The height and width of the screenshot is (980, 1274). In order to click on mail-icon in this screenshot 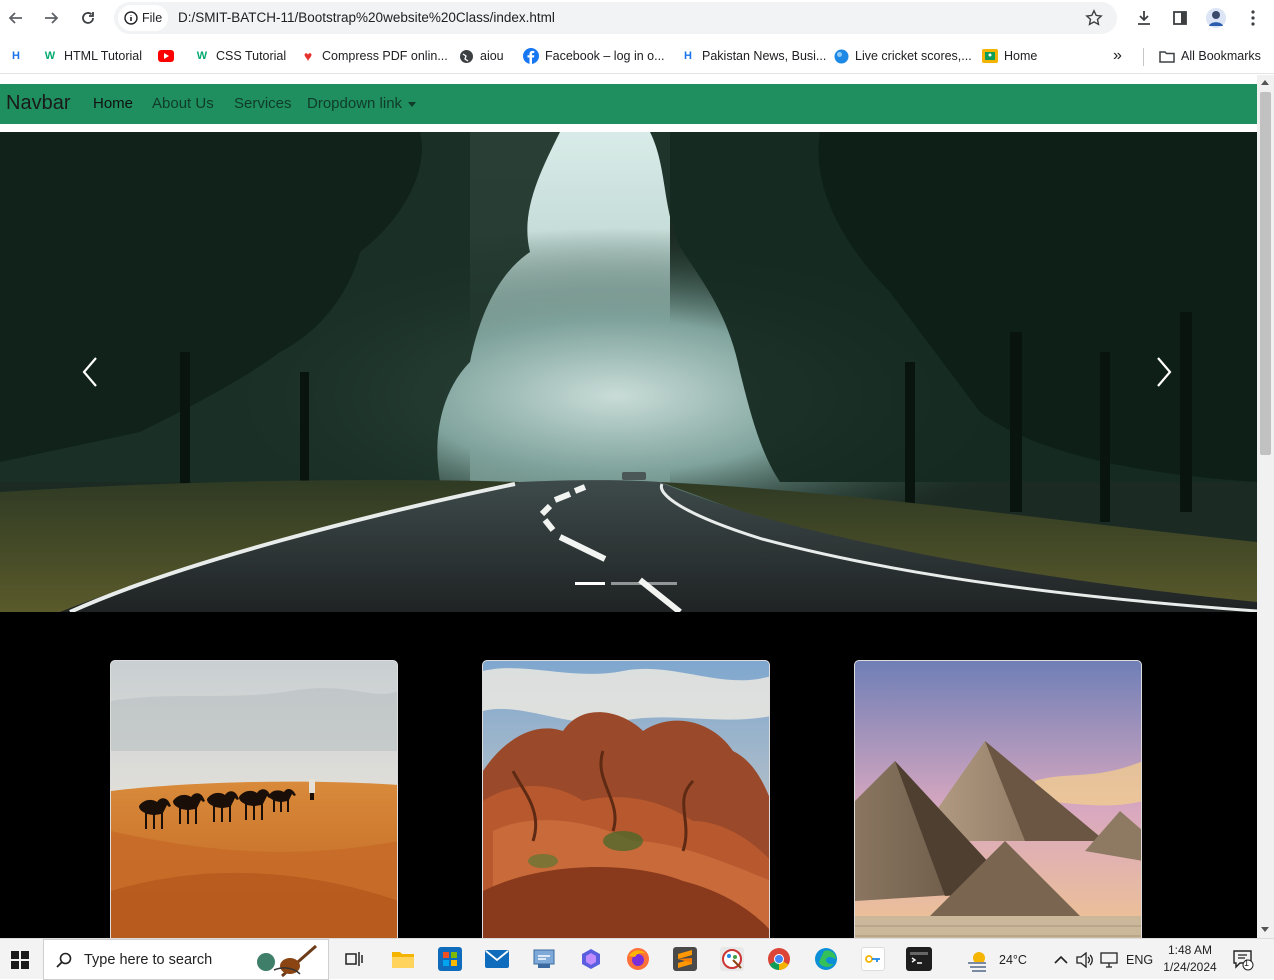, I will do `click(497, 959)`.